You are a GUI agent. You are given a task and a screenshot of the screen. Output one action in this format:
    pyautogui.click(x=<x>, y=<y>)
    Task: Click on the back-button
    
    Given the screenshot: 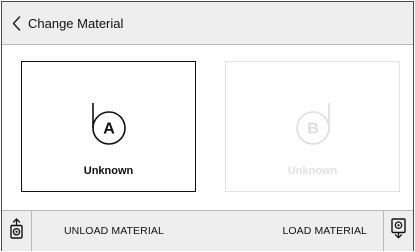 What is the action you would take?
    pyautogui.click(x=11, y=23)
    